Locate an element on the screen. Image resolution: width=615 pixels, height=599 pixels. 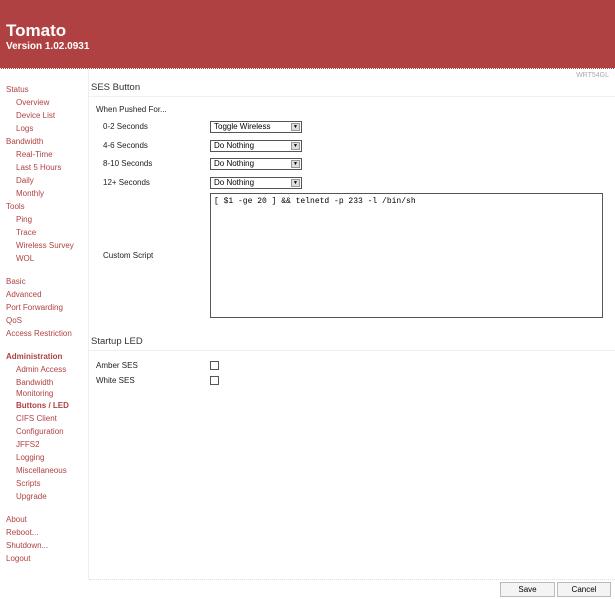
sidebar-item-advanced: Advanced is located at coordinates (24, 294).